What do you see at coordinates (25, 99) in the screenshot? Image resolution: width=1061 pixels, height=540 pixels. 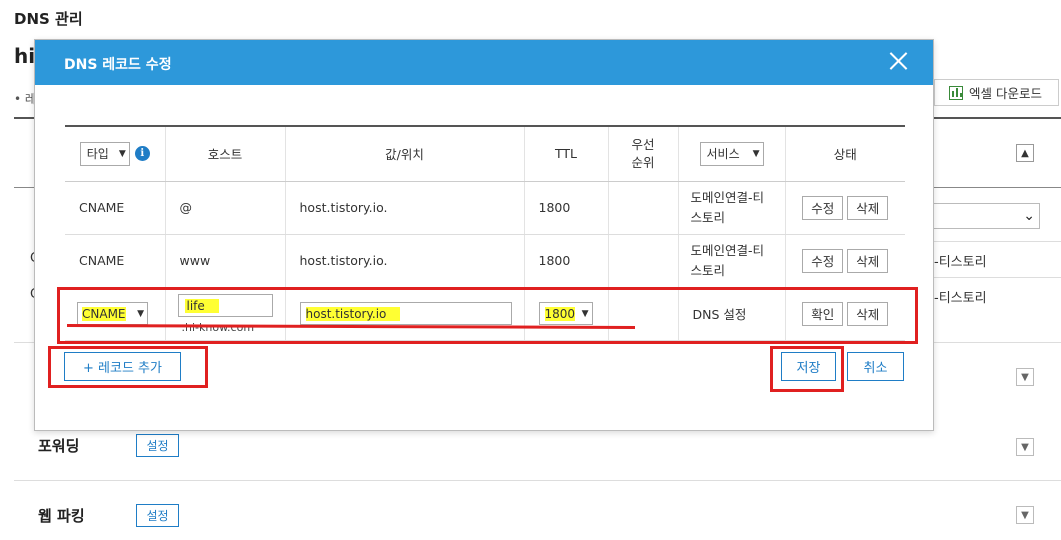 I see `info-bullet: • 레` at bounding box center [25, 99].